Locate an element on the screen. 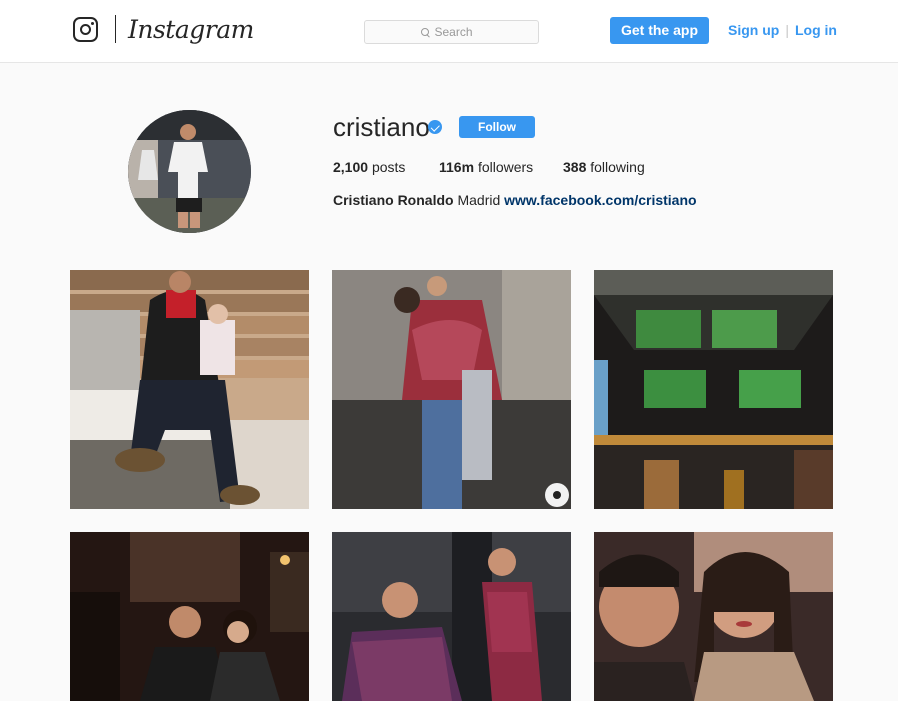 The image size is (898, 701). profile-full-name: Cristiano Ronaldo is located at coordinates (393, 200).